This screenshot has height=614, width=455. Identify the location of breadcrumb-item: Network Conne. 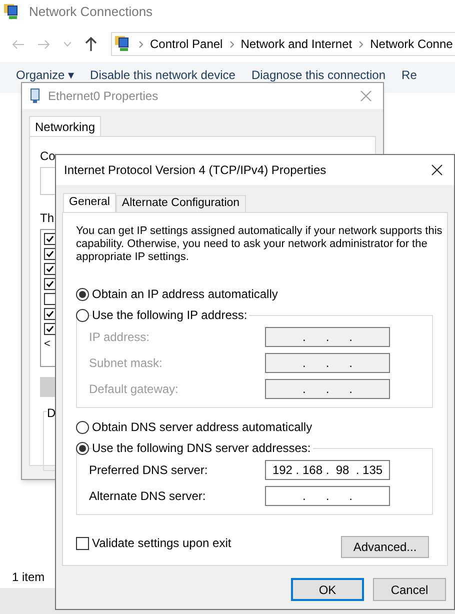
(411, 44).